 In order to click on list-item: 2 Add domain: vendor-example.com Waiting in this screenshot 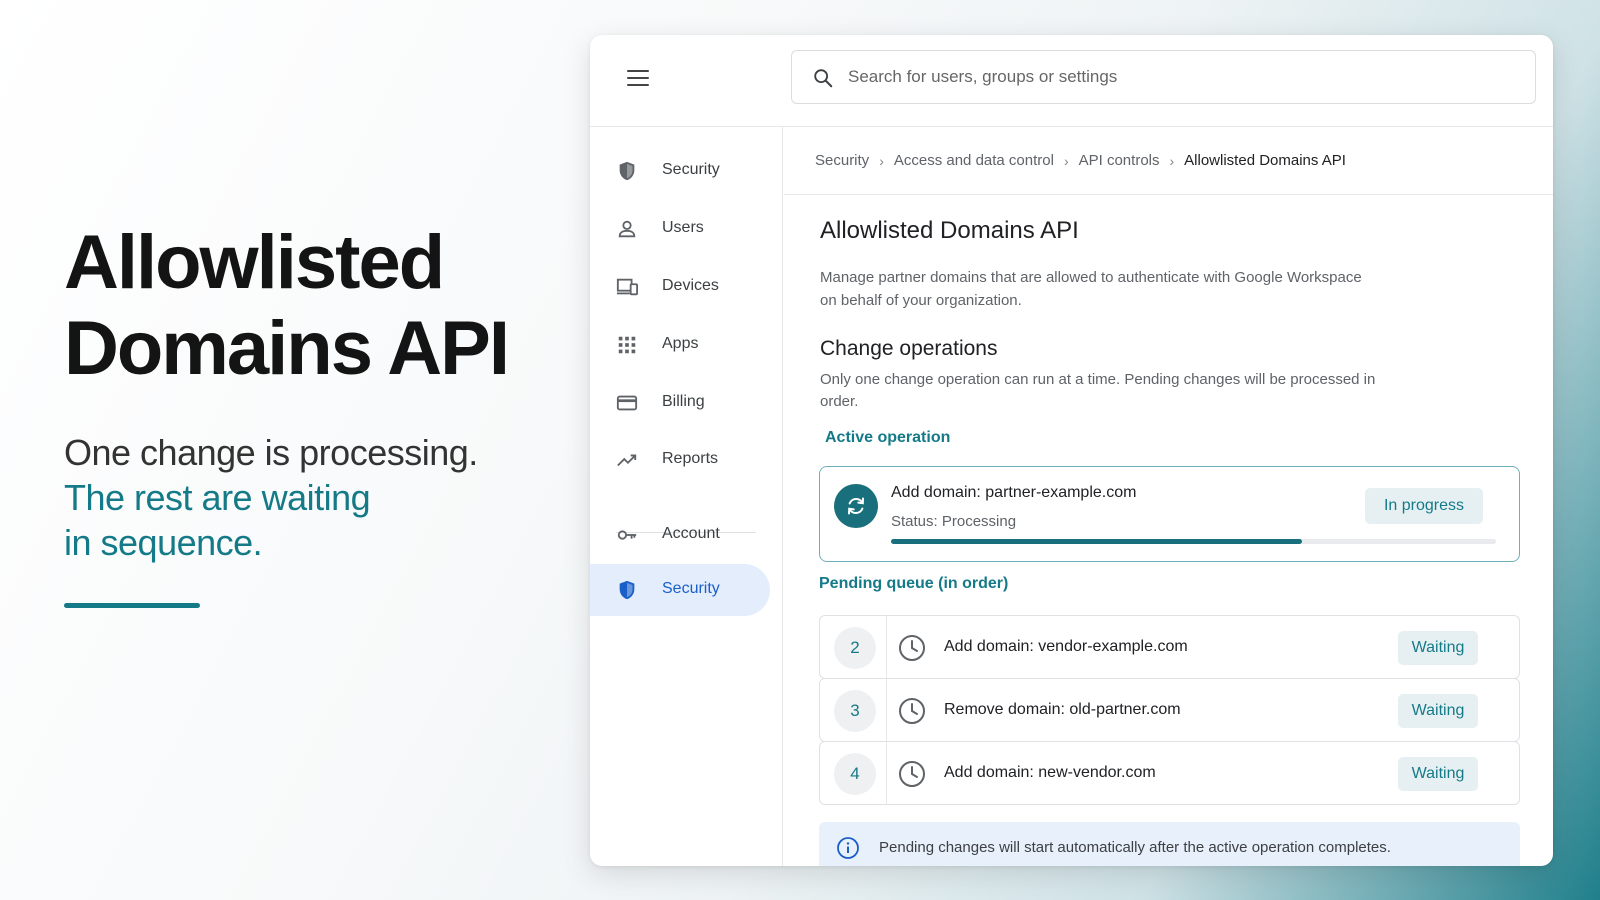, I will do `click(1169, 647)`.